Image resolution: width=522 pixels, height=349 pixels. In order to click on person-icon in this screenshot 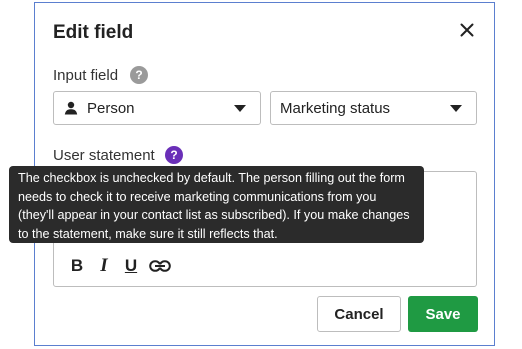, I will do `click(71, 108)`.